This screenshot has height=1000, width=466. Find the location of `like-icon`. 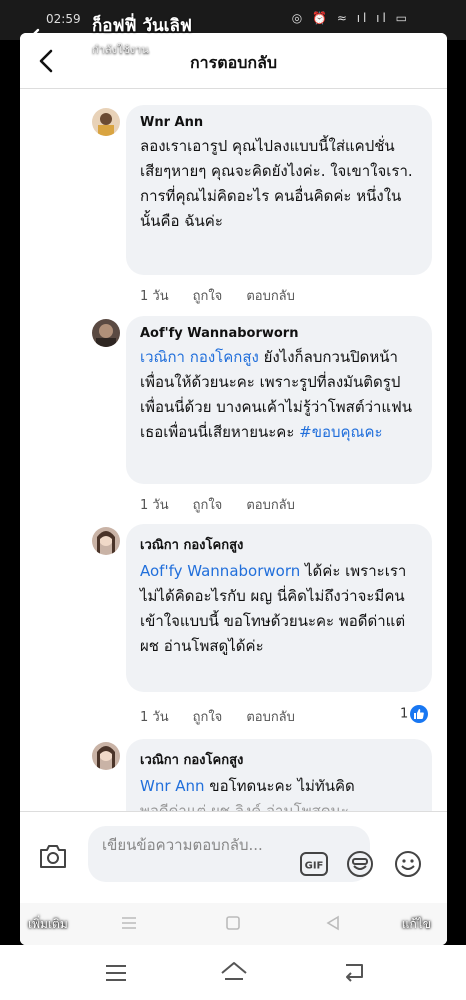

like-icon is located at coordinates (419, 714).